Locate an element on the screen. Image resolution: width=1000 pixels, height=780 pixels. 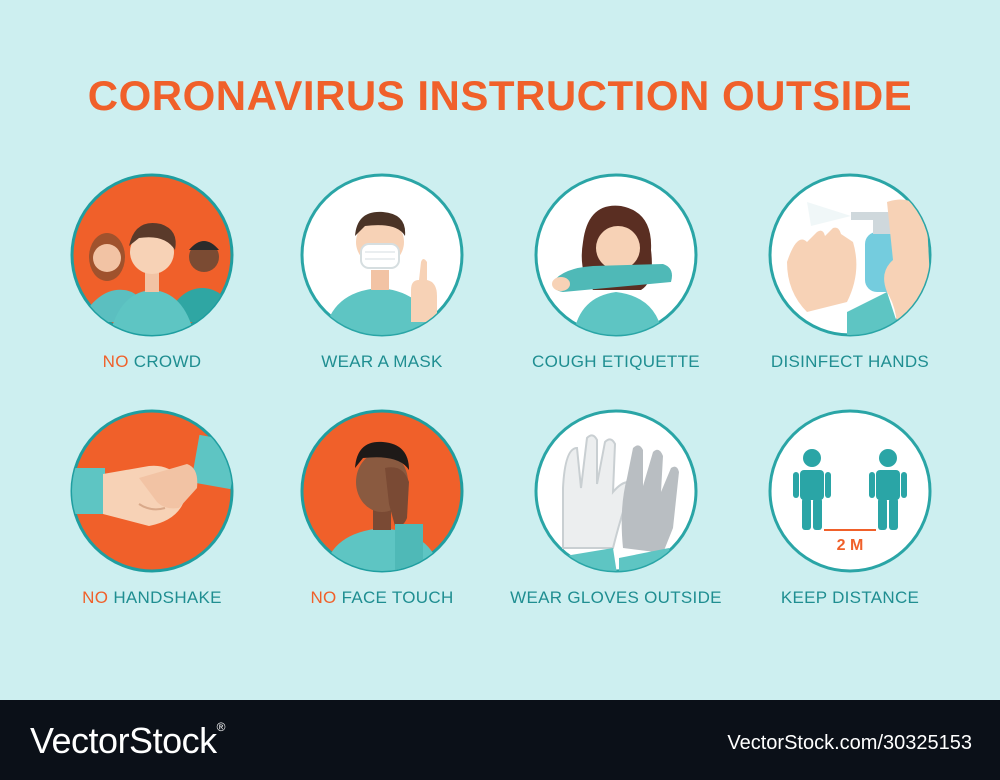
distance-label: 2 M is located at coordinates (850, 545).